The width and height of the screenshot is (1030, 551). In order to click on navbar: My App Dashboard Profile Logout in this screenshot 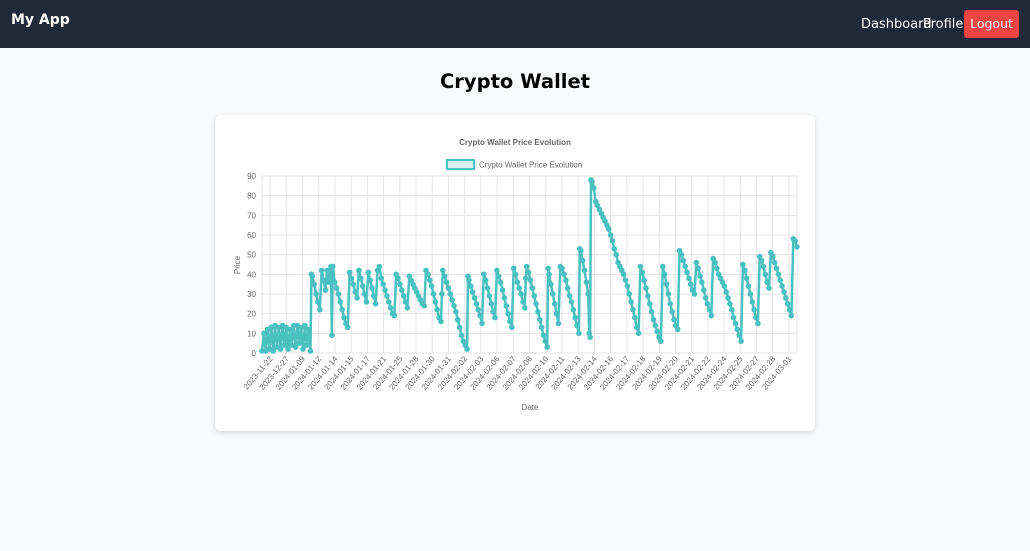, I will do `click(515, 24)`.